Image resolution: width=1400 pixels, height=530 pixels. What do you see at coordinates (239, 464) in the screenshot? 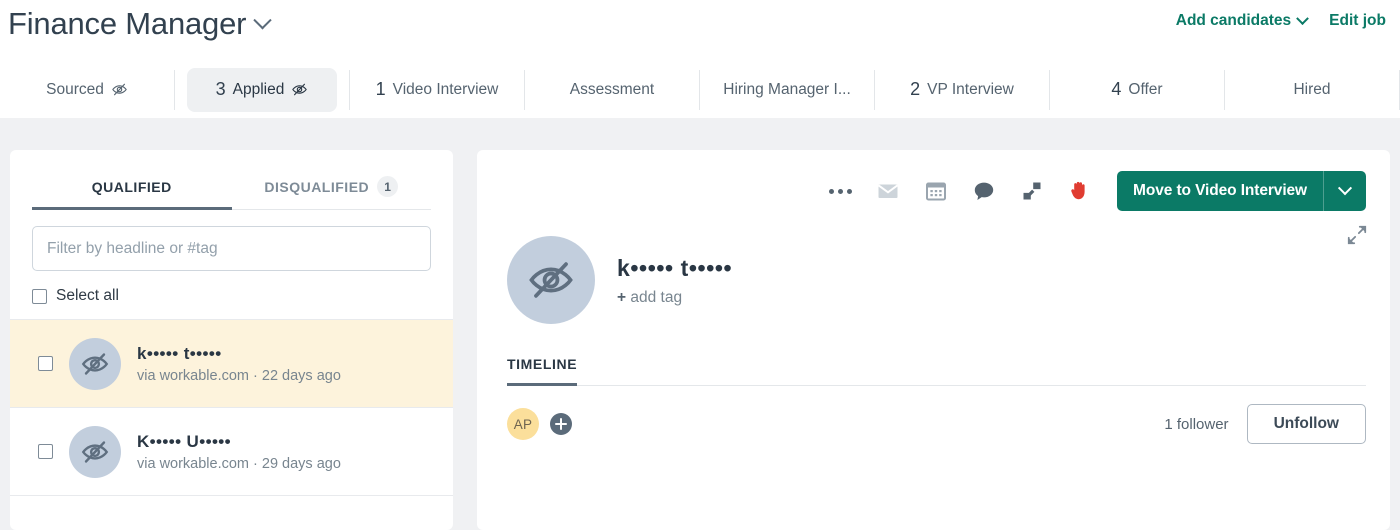
I see `candidate-meta: via workable.com · 29 days ago` at bounding box center [239, 464].